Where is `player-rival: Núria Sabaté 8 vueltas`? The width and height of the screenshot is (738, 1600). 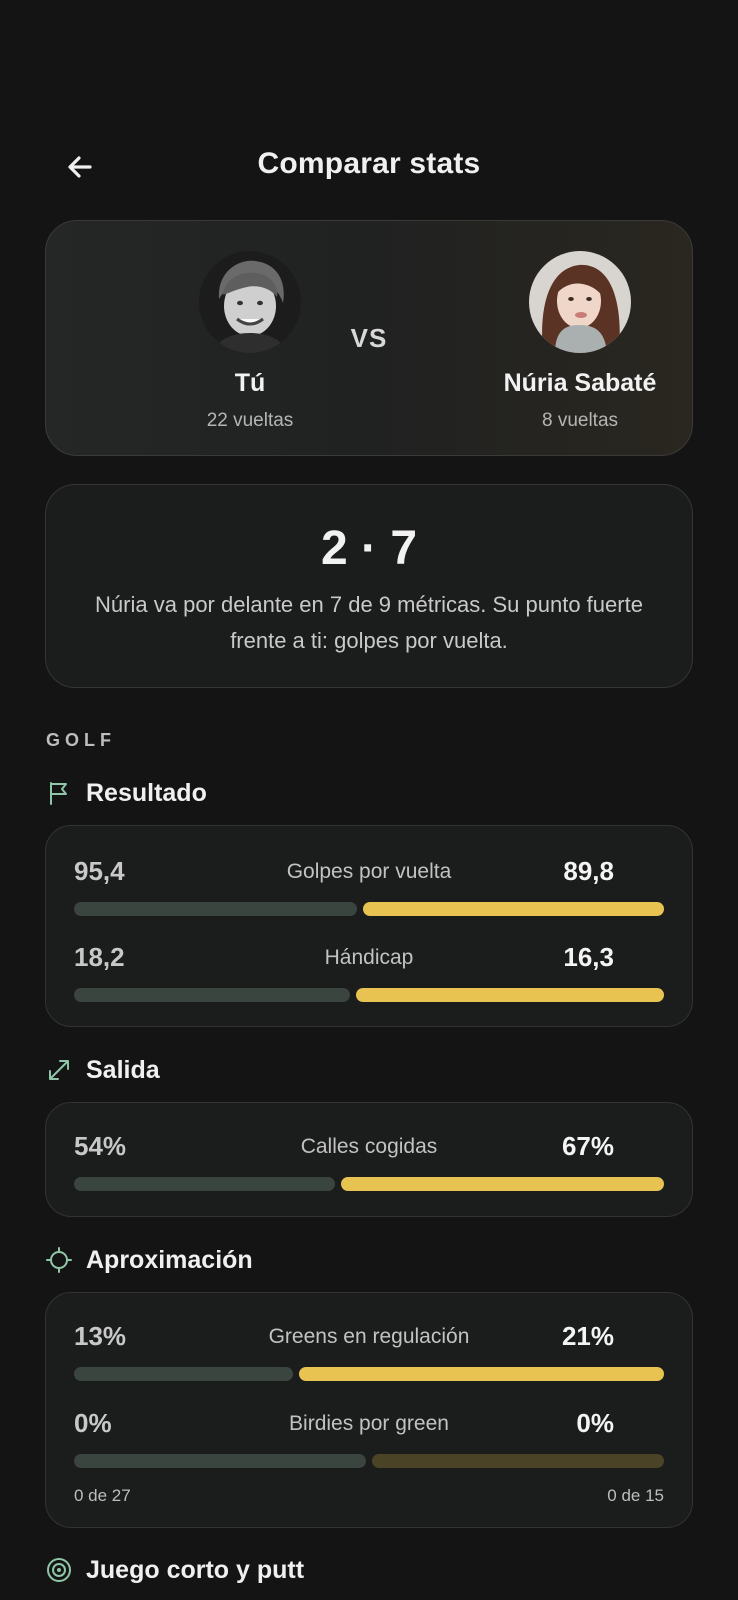 player-rival: Núria Sabaté 8 vueltas is located at coordinates (580, 341).